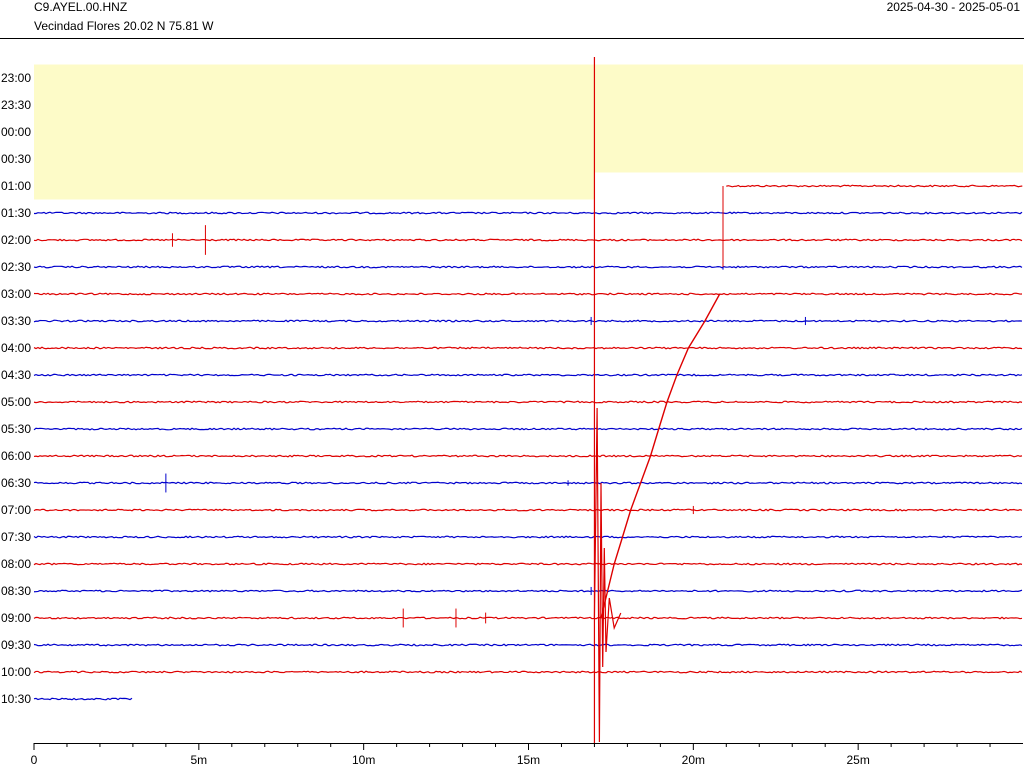 Image resolution: width=1024 pixels, height=768 pixels. I want to click on x-tick-label: 25m, so click(857, 760).